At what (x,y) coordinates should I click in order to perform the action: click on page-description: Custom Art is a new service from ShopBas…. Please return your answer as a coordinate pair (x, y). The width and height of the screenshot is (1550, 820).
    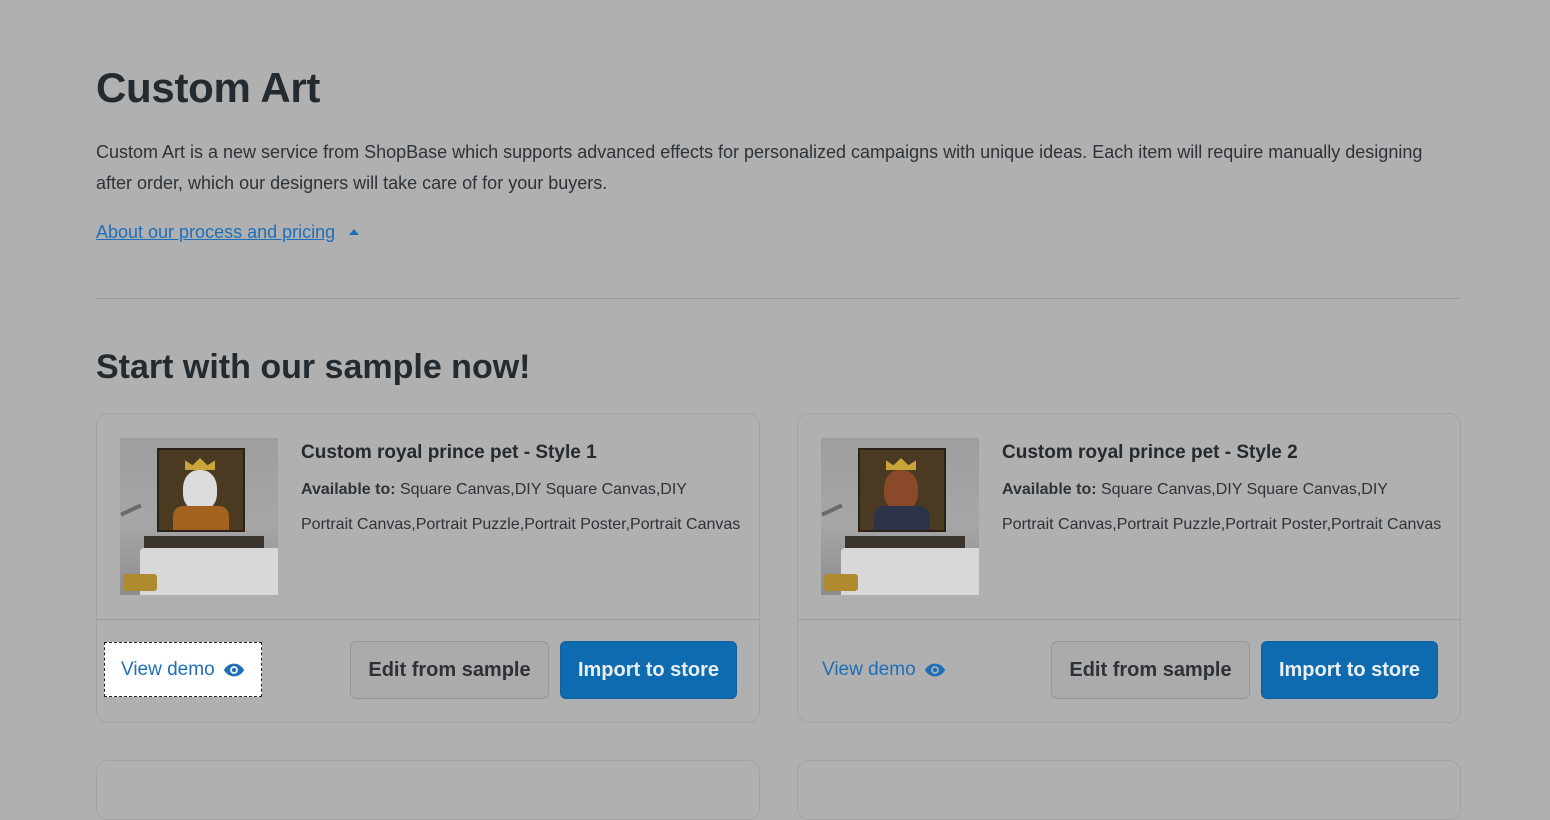
    Looking at the image, I should click on (759, 167).